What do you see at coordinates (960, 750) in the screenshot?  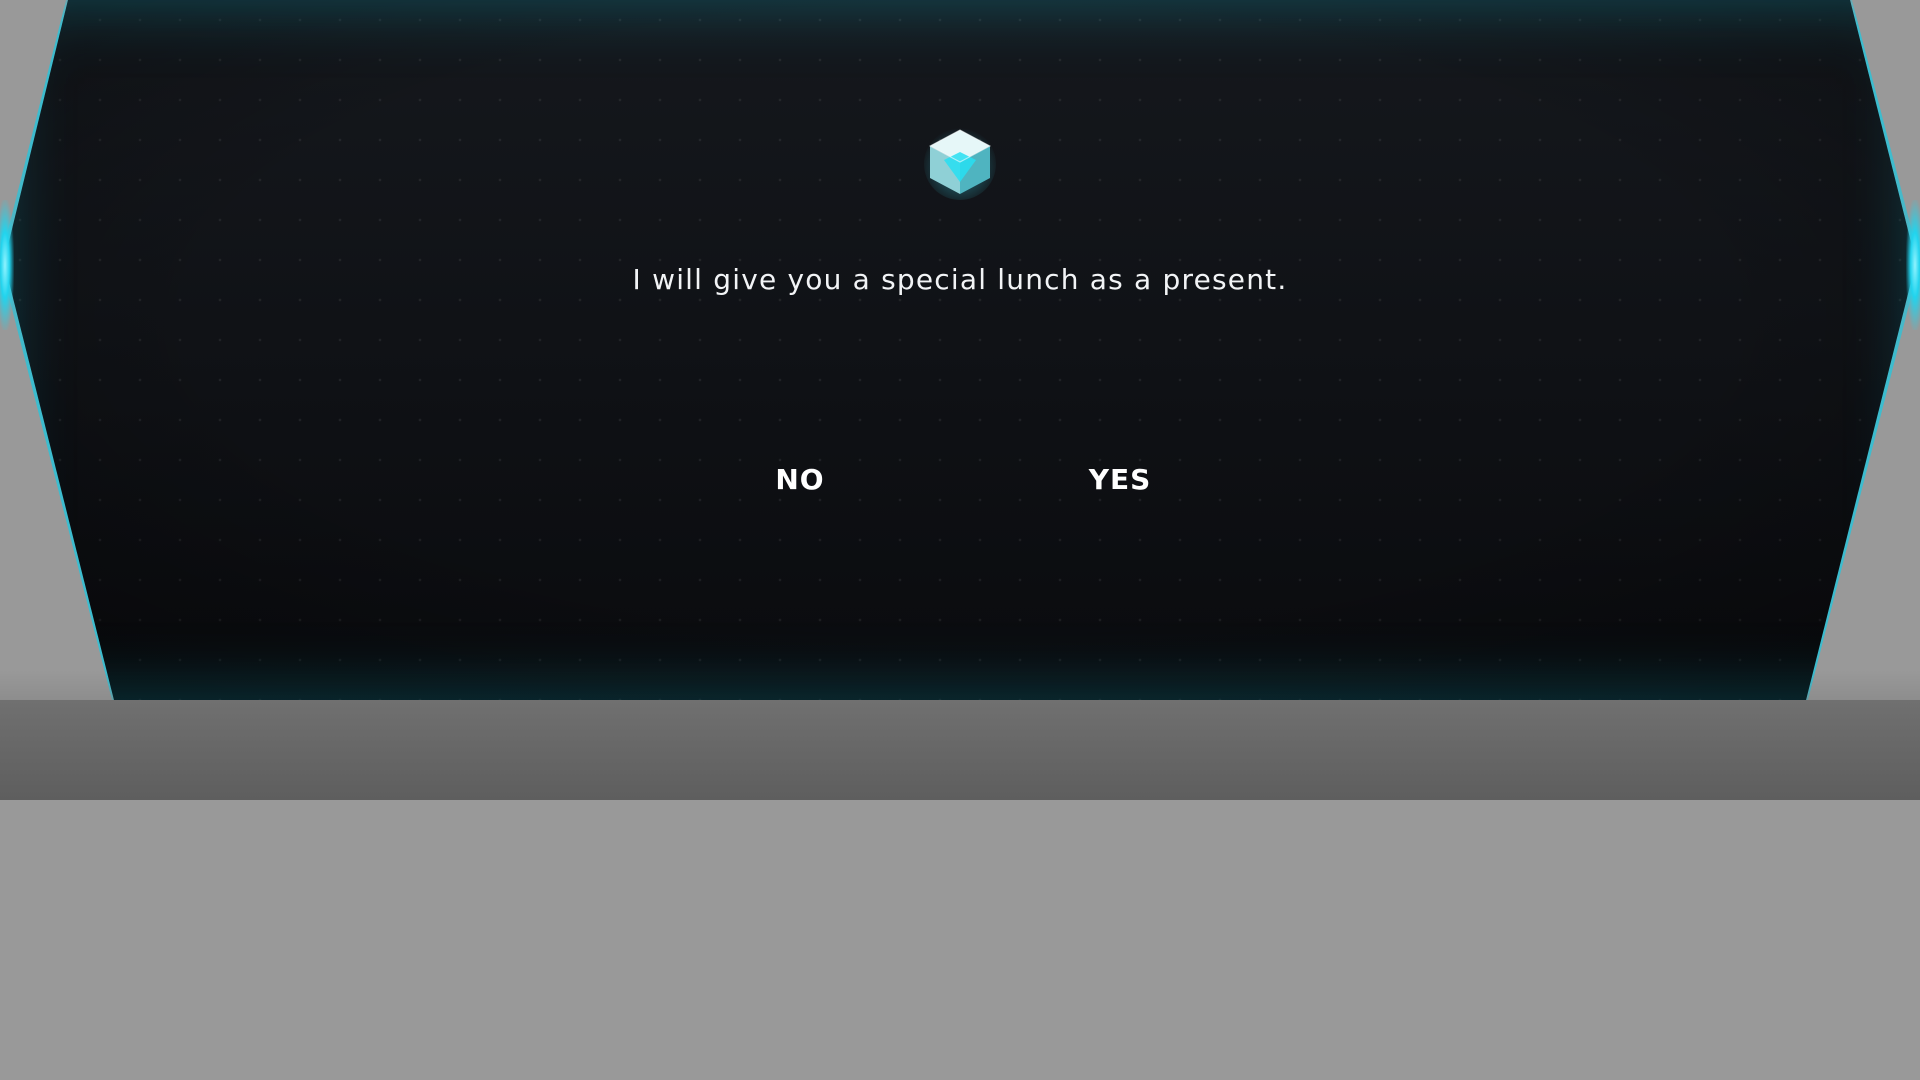 I see `bottom-bar` at bounding box center [960, 750].